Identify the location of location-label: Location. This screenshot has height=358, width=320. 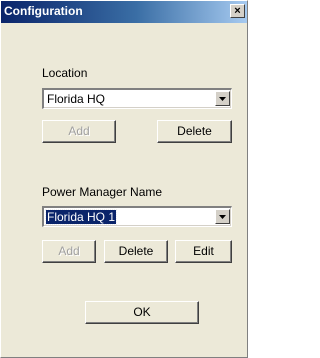
(65, 73).